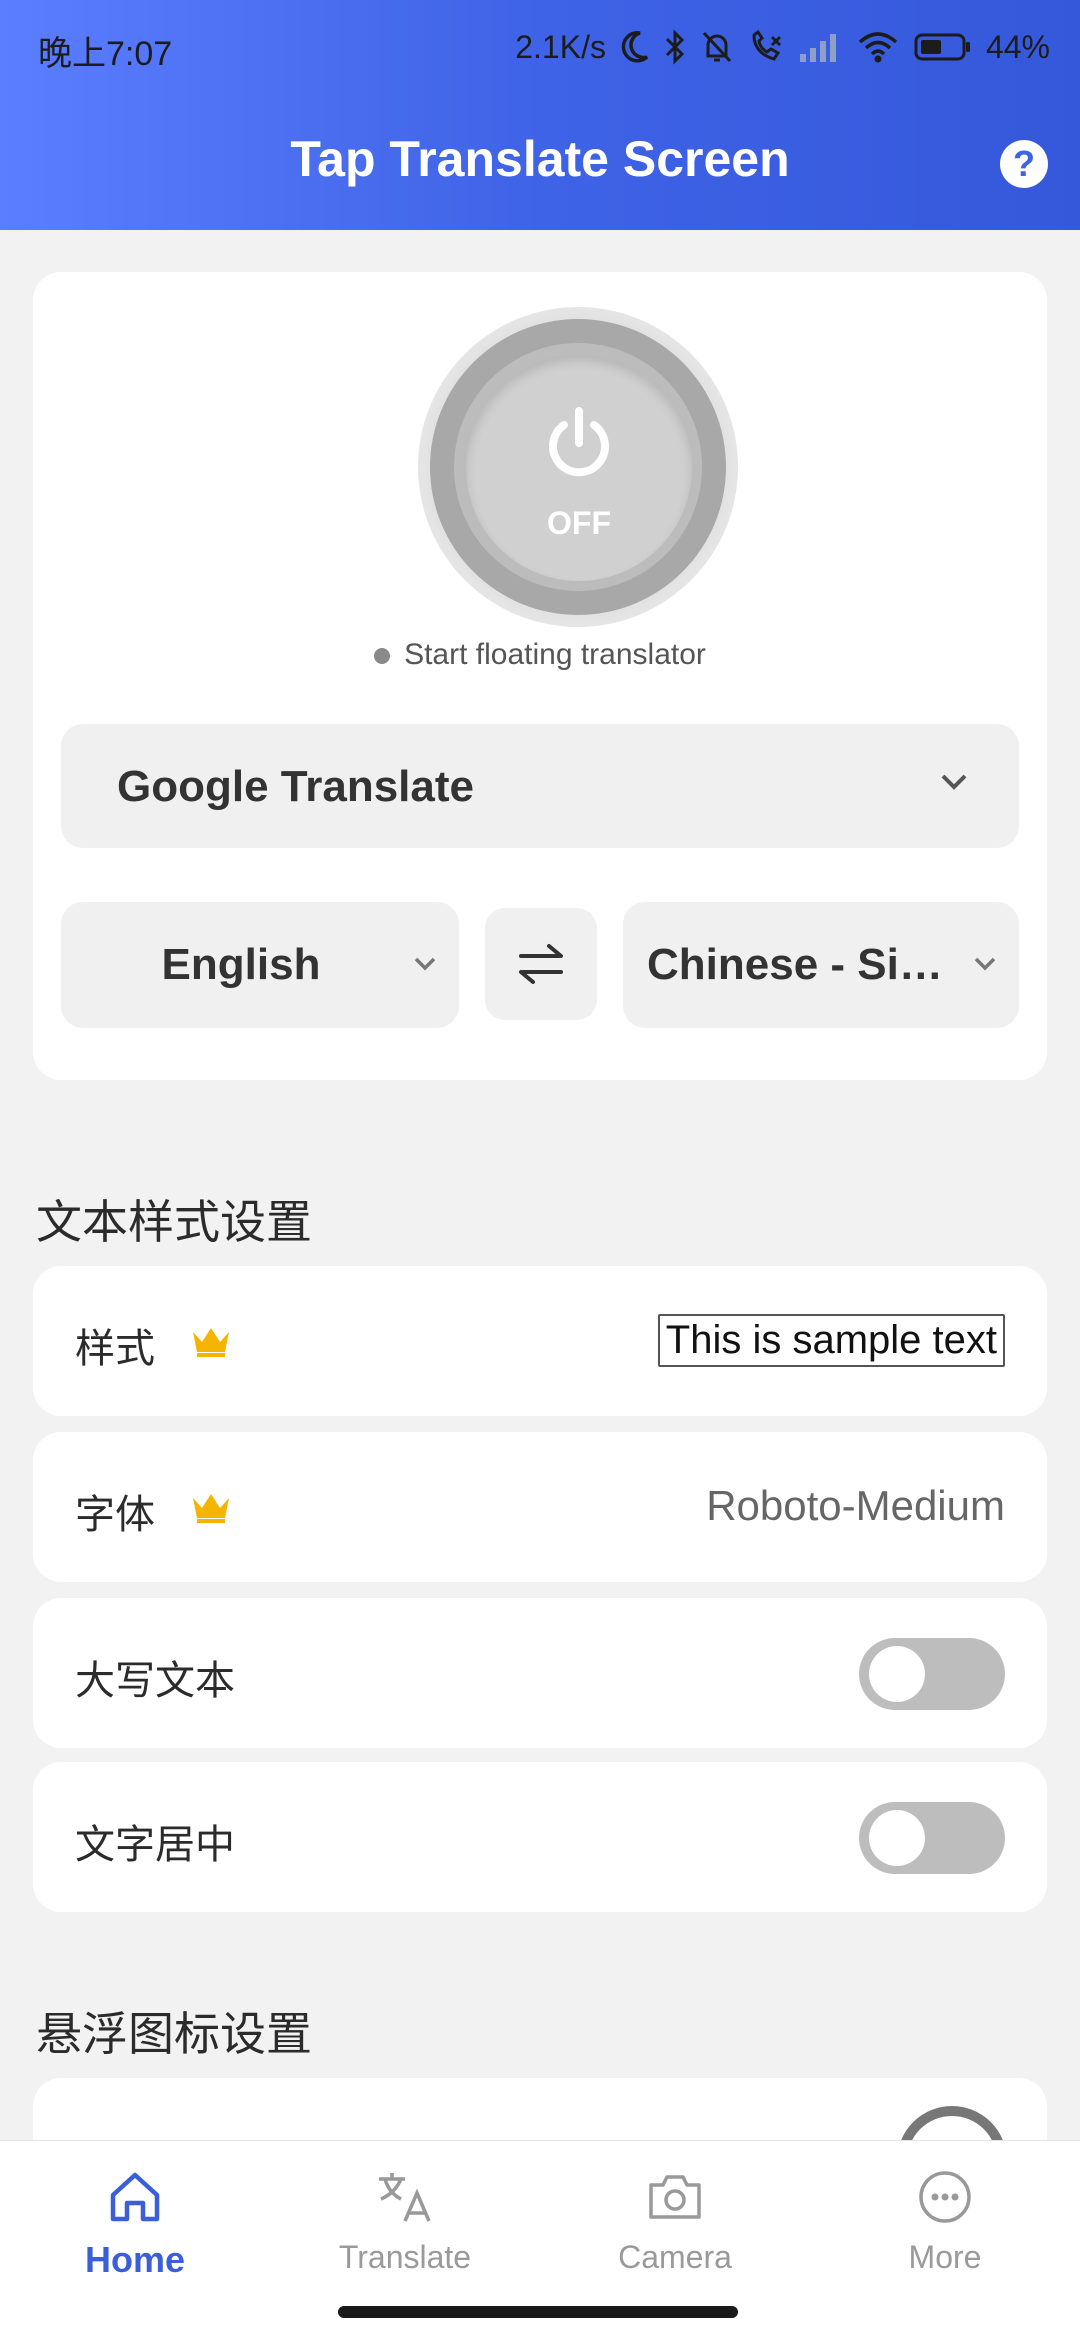  I want to click on nav-camera: Camera, so click(675, 2222).